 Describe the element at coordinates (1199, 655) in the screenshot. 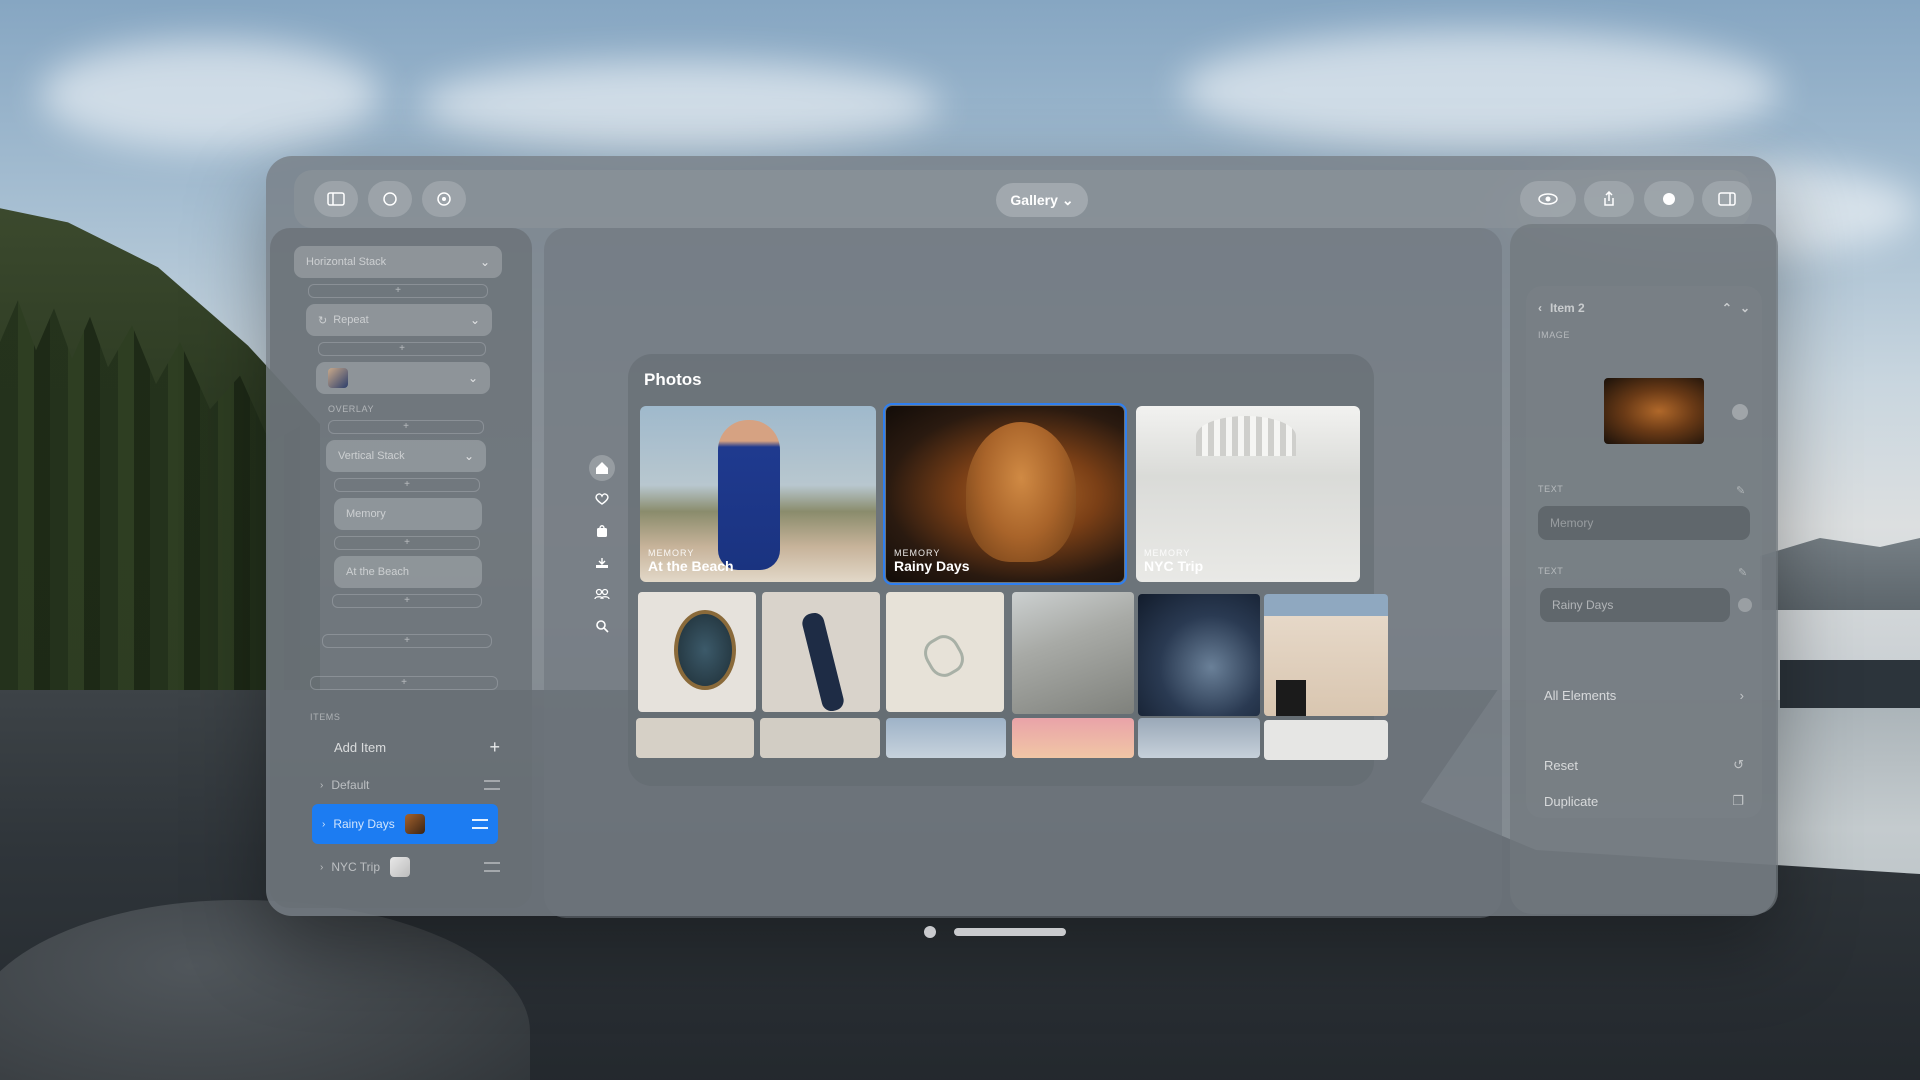

I see `photo-ocean` at that location.